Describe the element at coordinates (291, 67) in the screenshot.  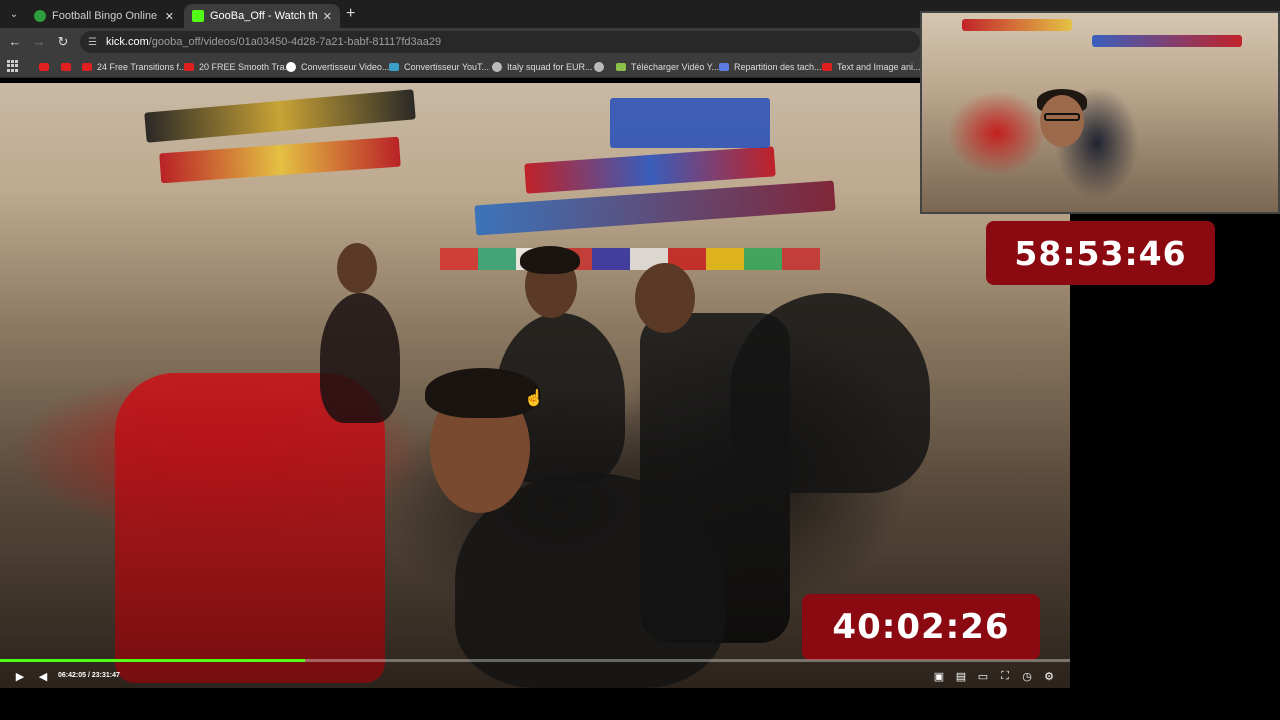
I see `google-icon` at that location.